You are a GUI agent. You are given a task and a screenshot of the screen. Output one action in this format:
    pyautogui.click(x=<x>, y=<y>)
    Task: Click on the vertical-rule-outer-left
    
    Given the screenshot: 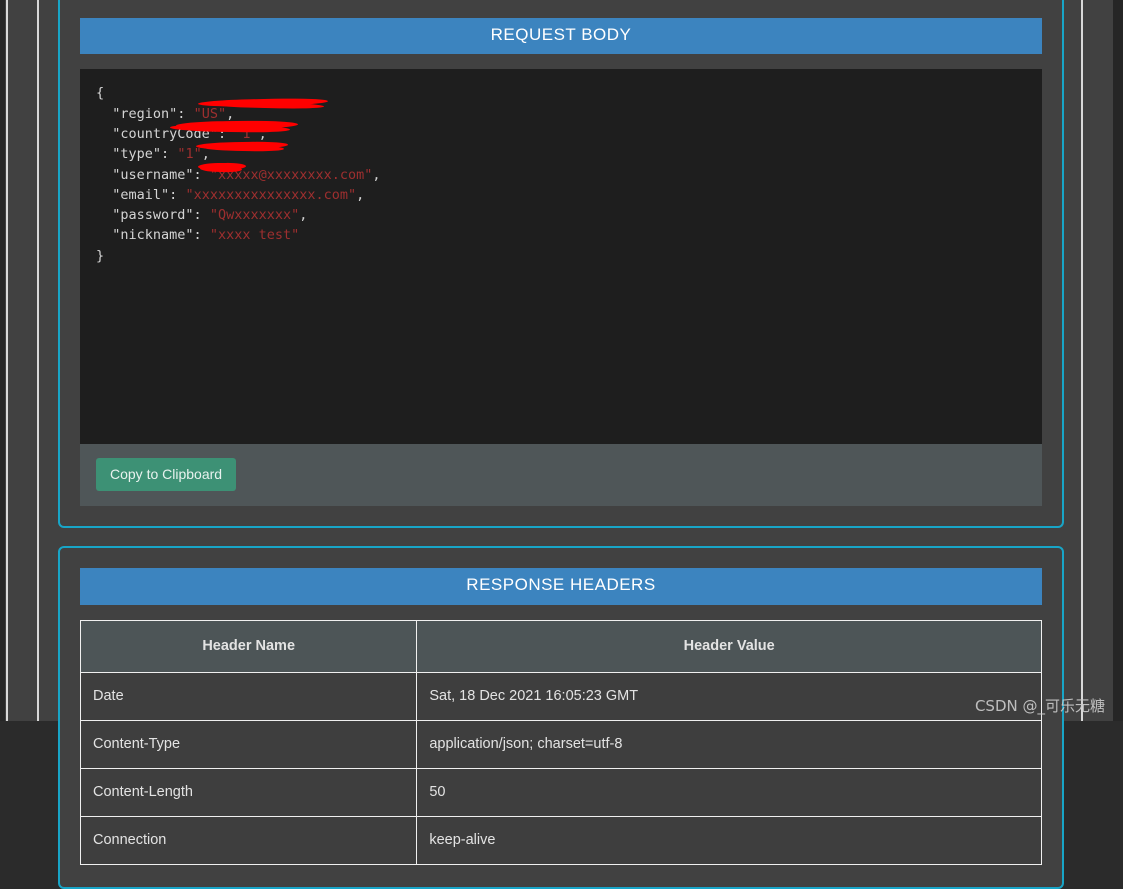 What is the action you would take?
    pyautogui.click(x=7, y=360)
    